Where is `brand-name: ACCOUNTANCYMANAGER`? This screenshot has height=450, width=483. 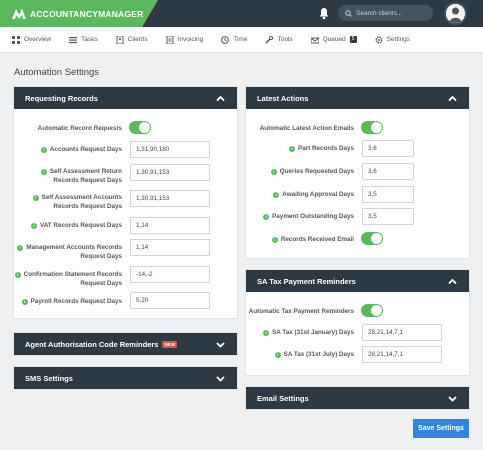 brand-name: ACCOUNTANCYMANAGER is located at coordinates (87, 13).